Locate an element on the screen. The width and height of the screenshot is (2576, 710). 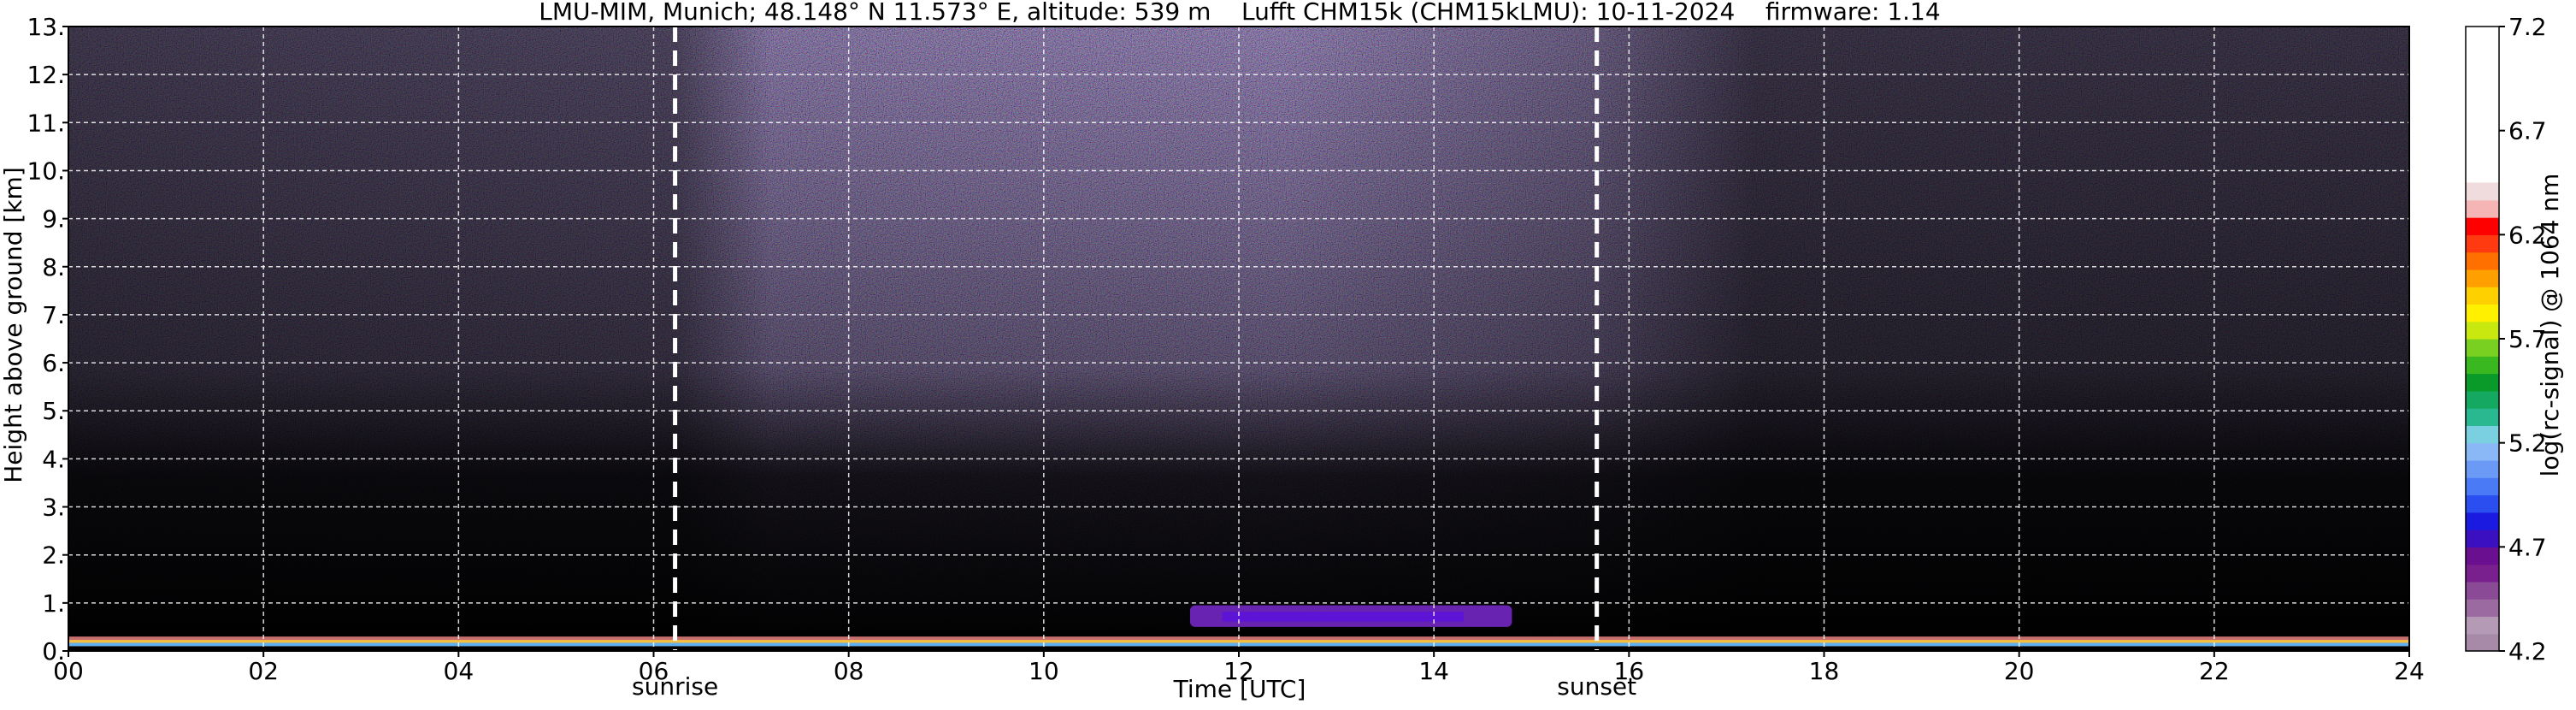
y-tick-label: 2. is located at coordinates (53, 555).